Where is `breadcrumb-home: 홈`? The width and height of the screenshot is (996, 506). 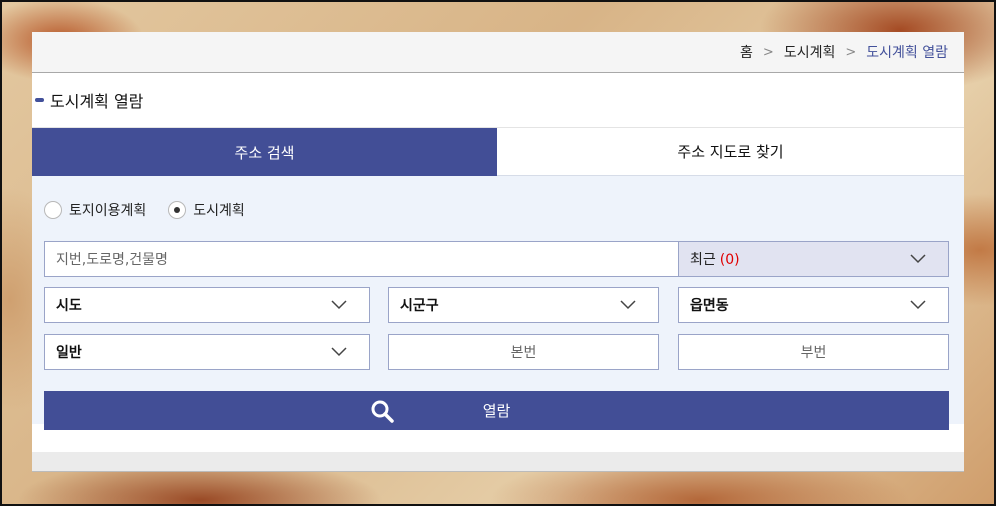 breadcrumb-home: 홈 is located at coordinates (746, 52).